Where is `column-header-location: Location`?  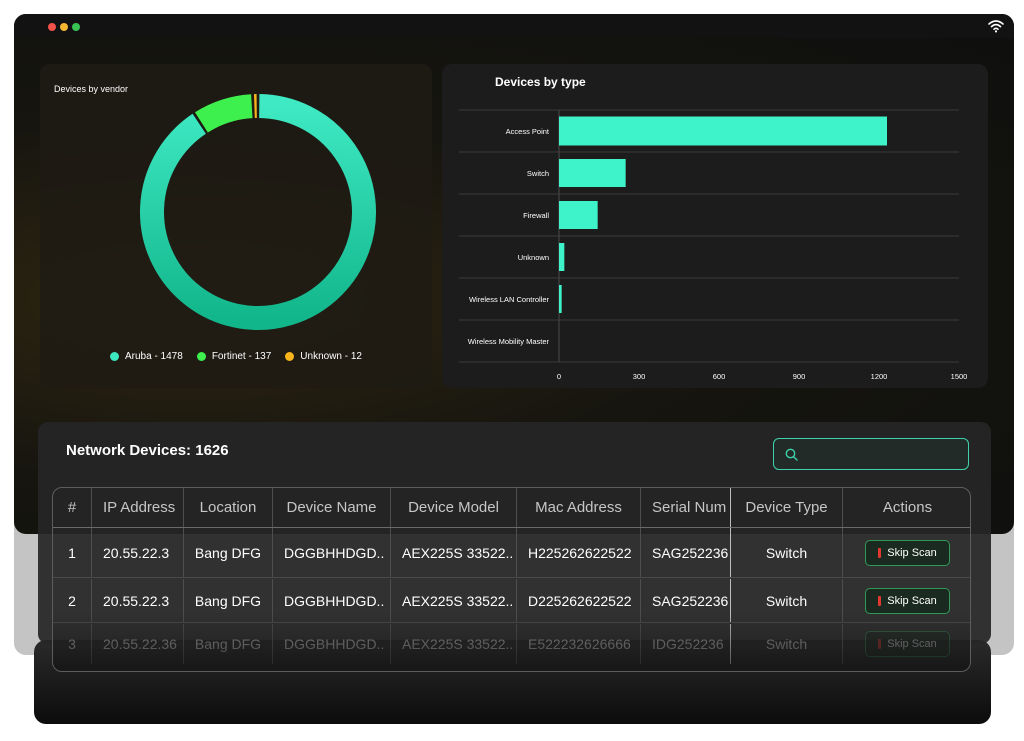 column-header-location: Location is located at coordinates (228, 507).